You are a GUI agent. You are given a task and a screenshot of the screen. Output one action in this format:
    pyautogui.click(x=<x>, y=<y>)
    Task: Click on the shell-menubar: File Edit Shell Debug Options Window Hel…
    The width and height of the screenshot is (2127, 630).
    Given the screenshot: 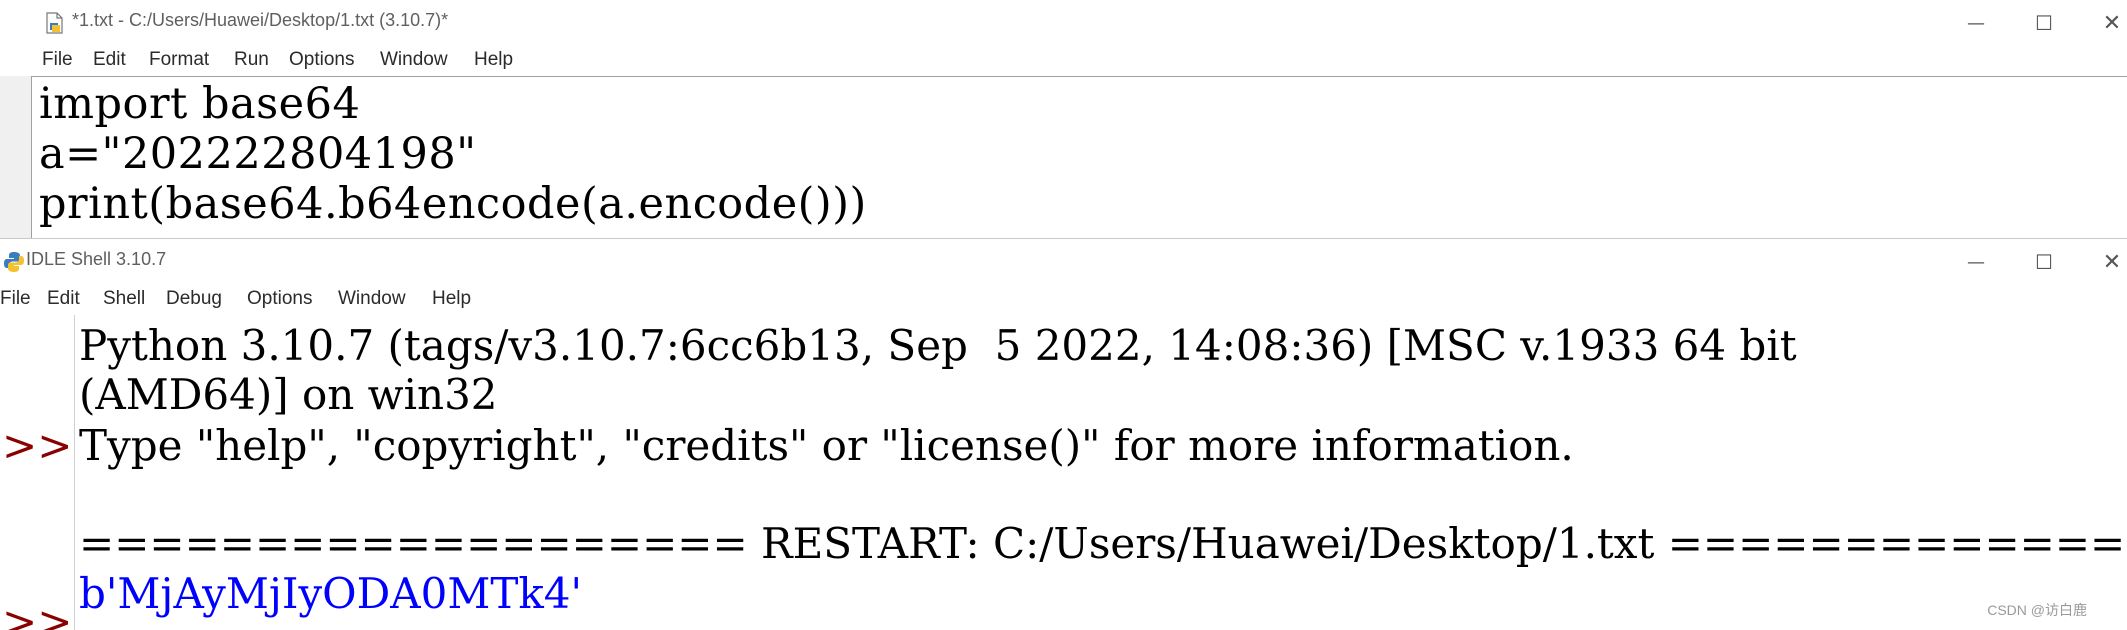 What is the action you would take?
    pyautogui.click(x=1063, y=300)
    